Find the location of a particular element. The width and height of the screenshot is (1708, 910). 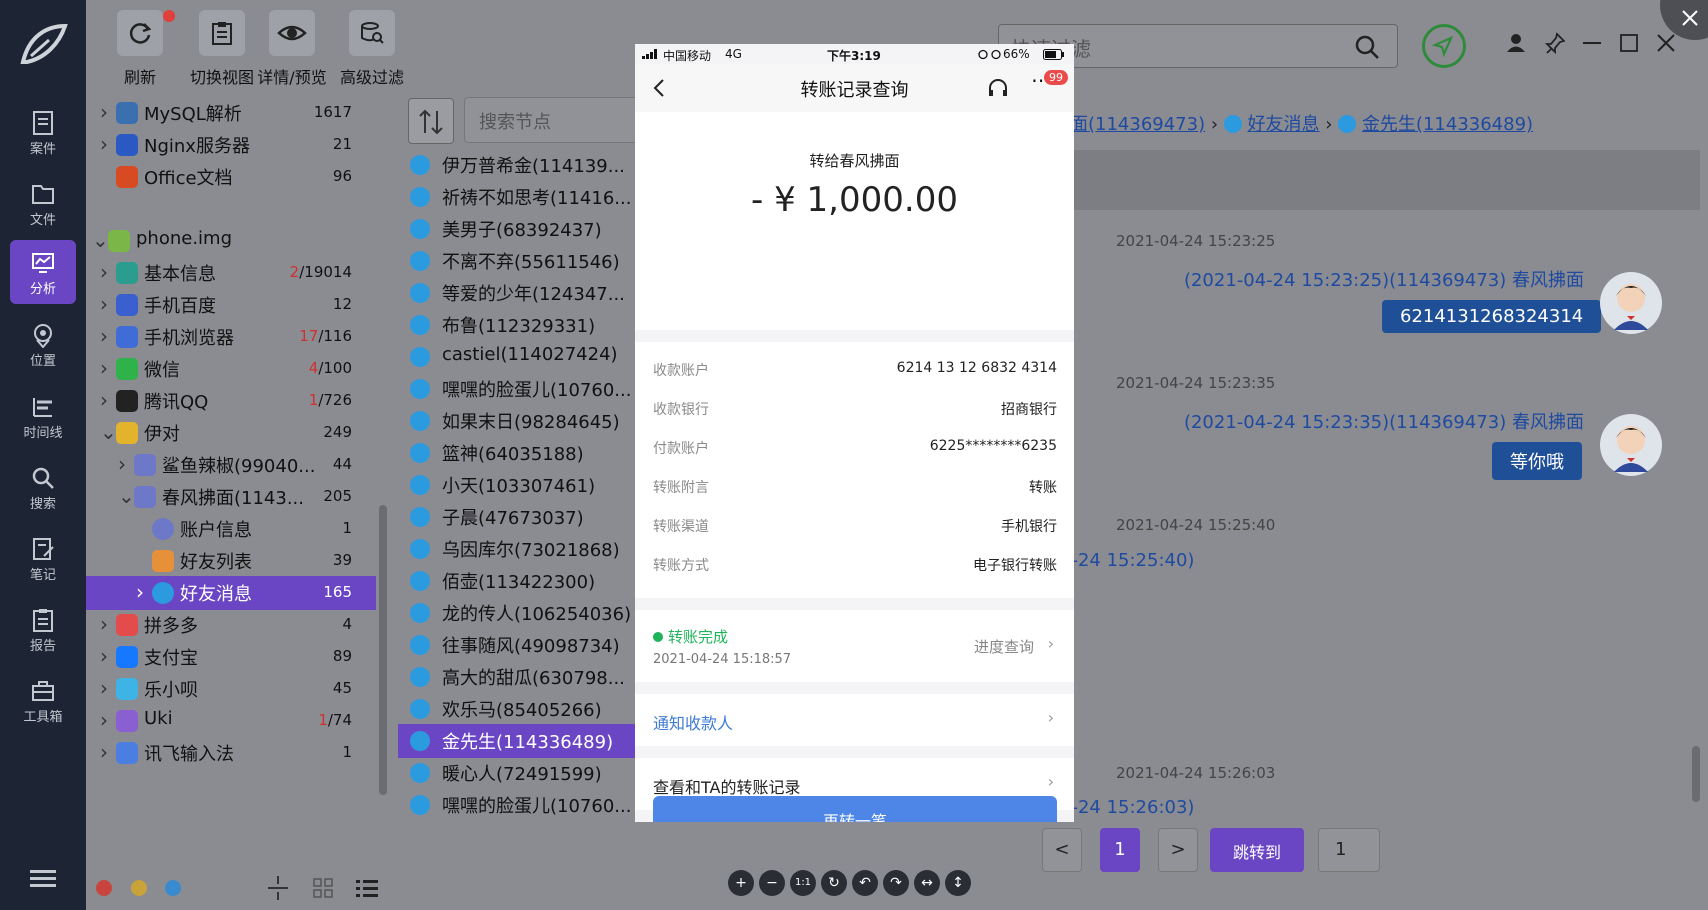

breadcrumb-contact: 金先生(114336489) is located at coordinates (1447, 124).